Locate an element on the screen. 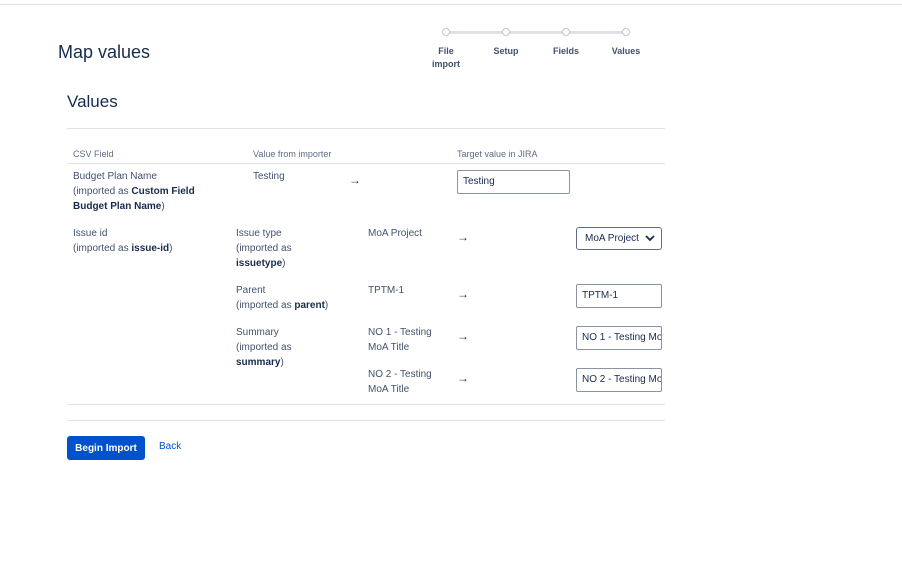 This screenshot has height=584, width=902. back-link: Back is located at coordinates (170, 446).